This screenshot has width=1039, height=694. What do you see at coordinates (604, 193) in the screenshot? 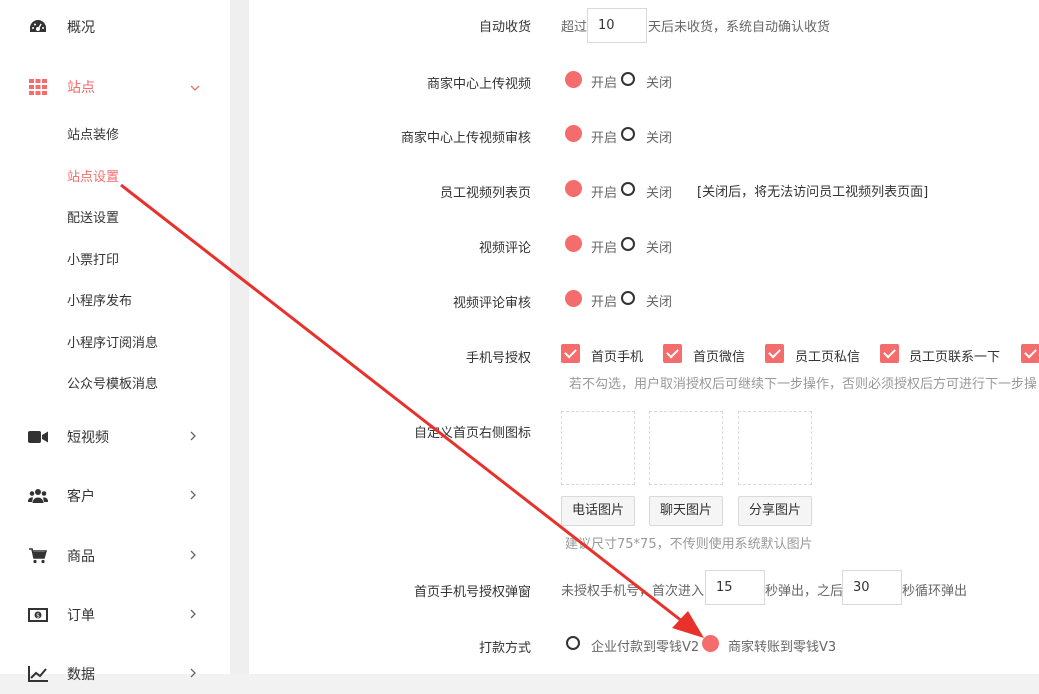
I see `staff-video-list-on-text: 开启` at bounding box center [604, 193].